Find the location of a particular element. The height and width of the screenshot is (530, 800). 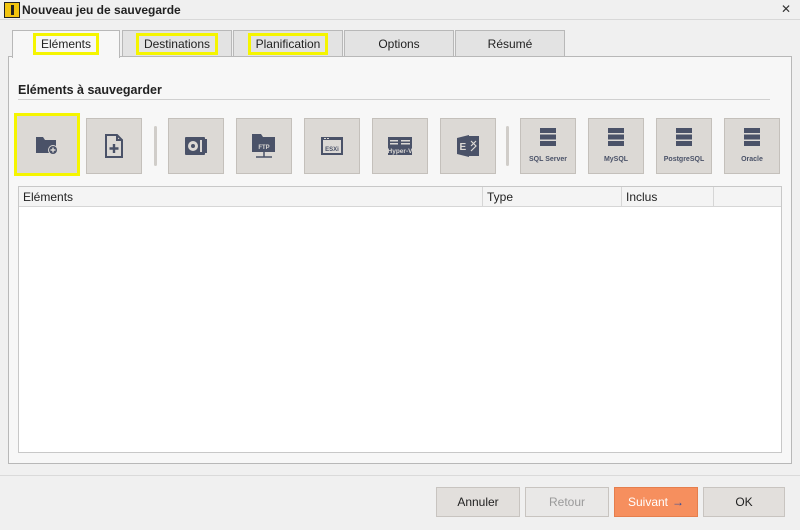

esxi-label: ESXi is located at coordinates (332, 150).